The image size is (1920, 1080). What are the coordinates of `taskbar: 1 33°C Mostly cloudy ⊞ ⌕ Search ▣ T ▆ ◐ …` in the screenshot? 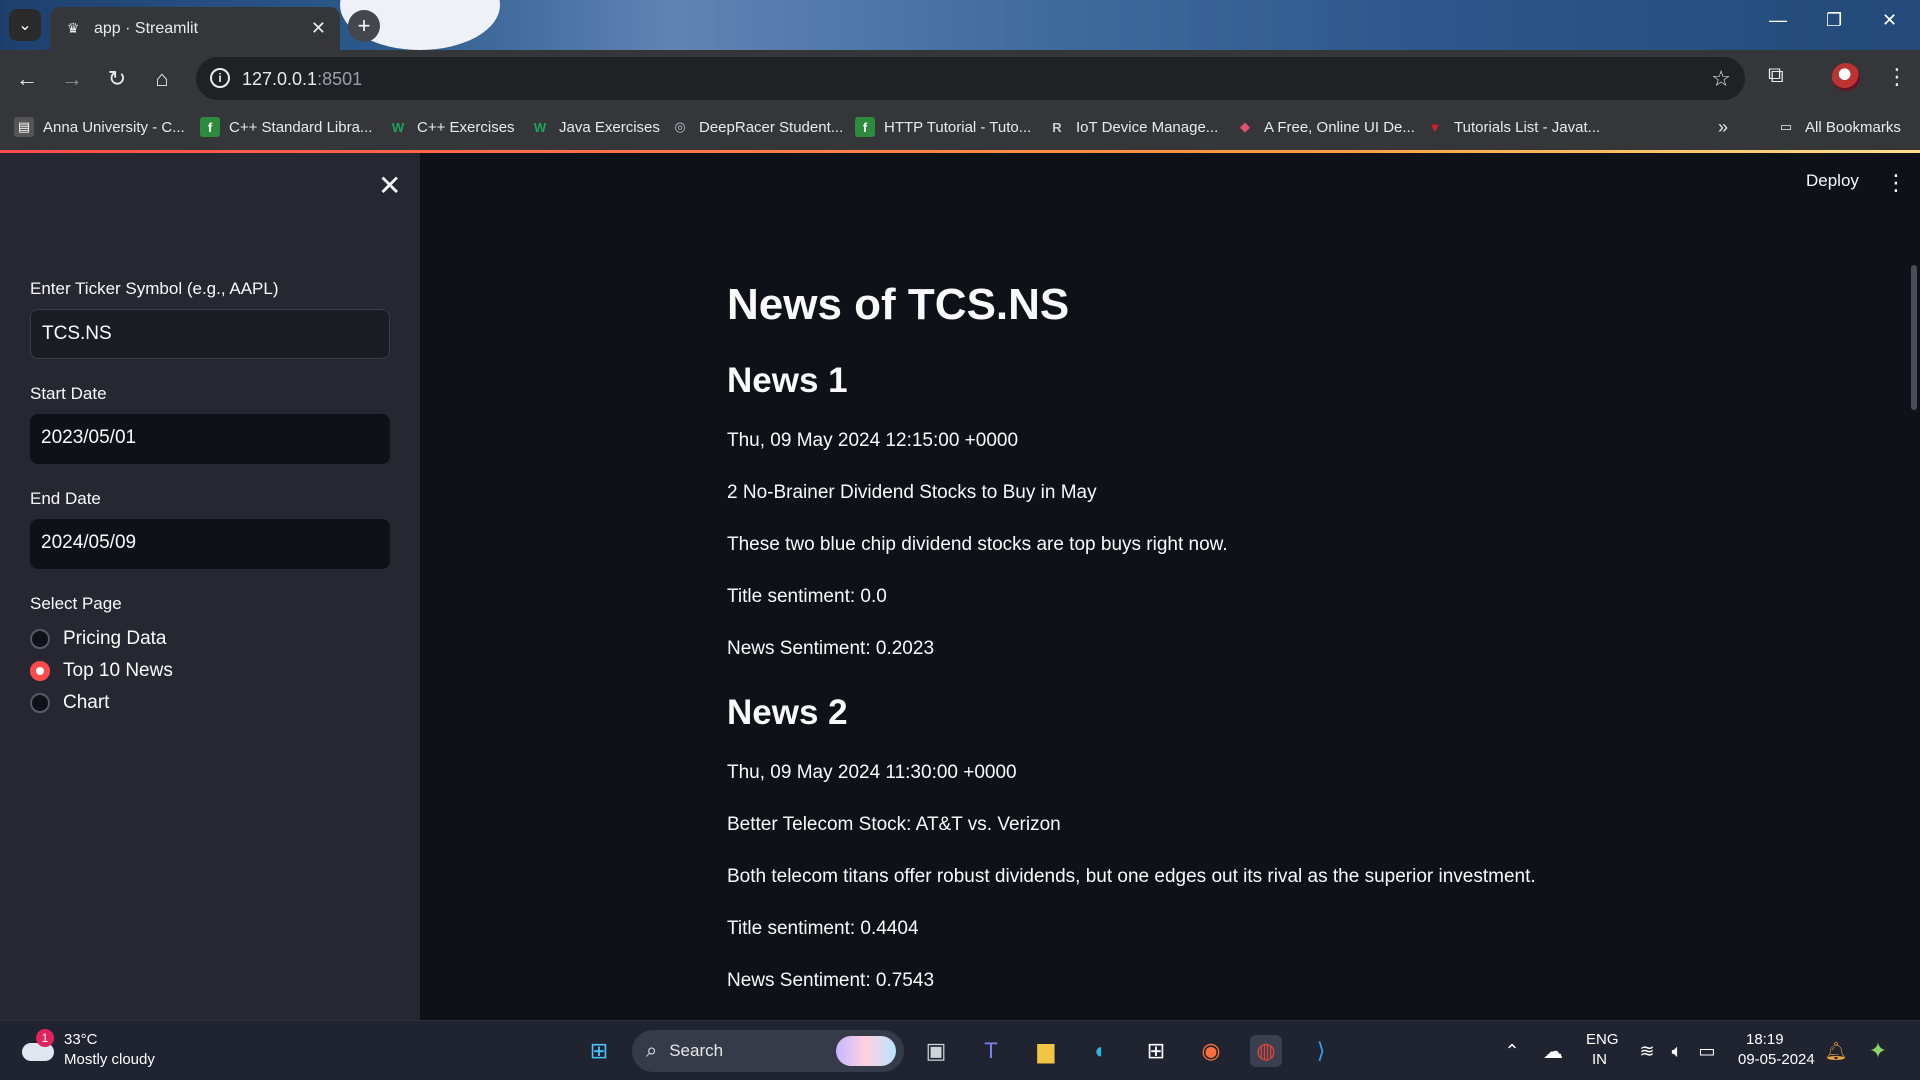 It's located at (960, 1050).